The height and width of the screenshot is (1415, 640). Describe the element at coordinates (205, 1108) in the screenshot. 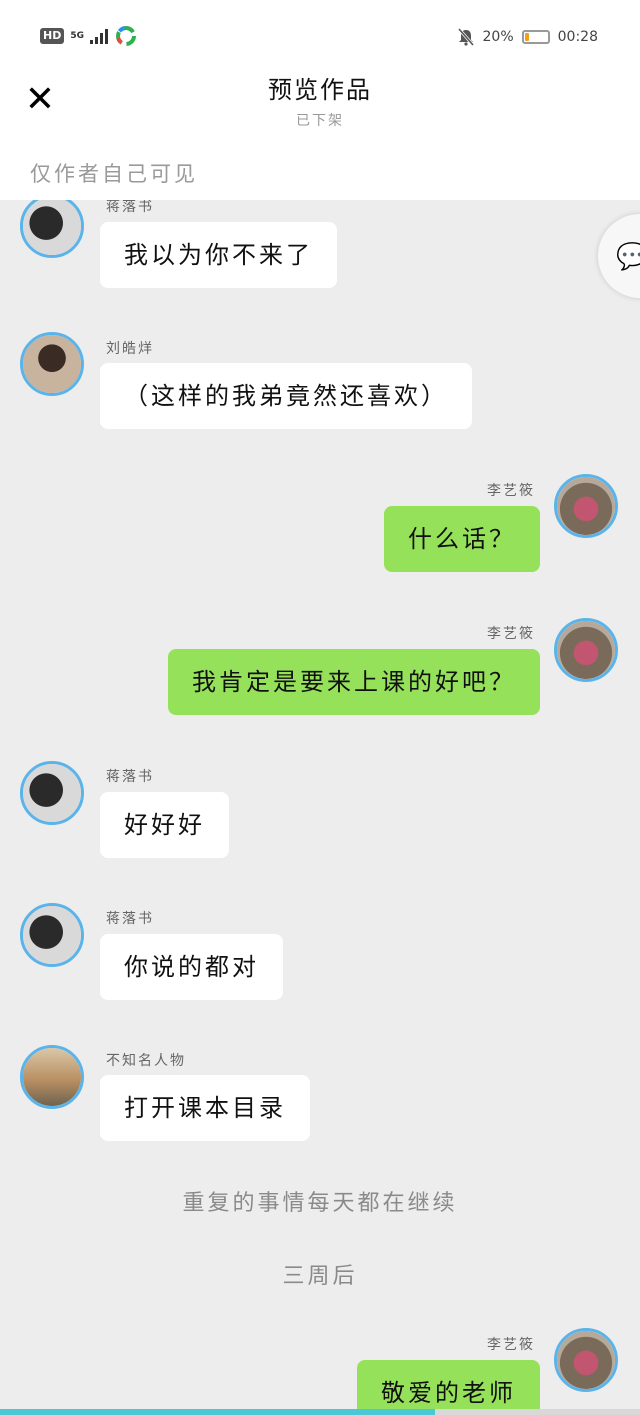

I see `message-bubble: 打开课本目录` at that location.